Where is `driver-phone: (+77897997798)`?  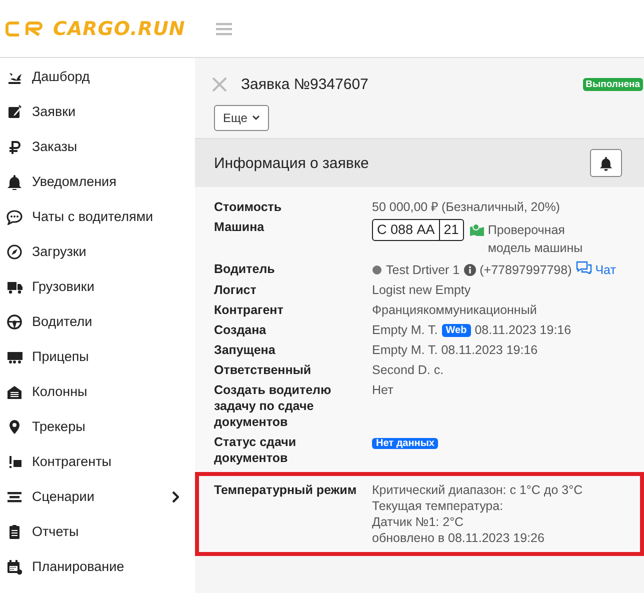 driver-phone: (+77897997798) is located at coordinates (526, 270).